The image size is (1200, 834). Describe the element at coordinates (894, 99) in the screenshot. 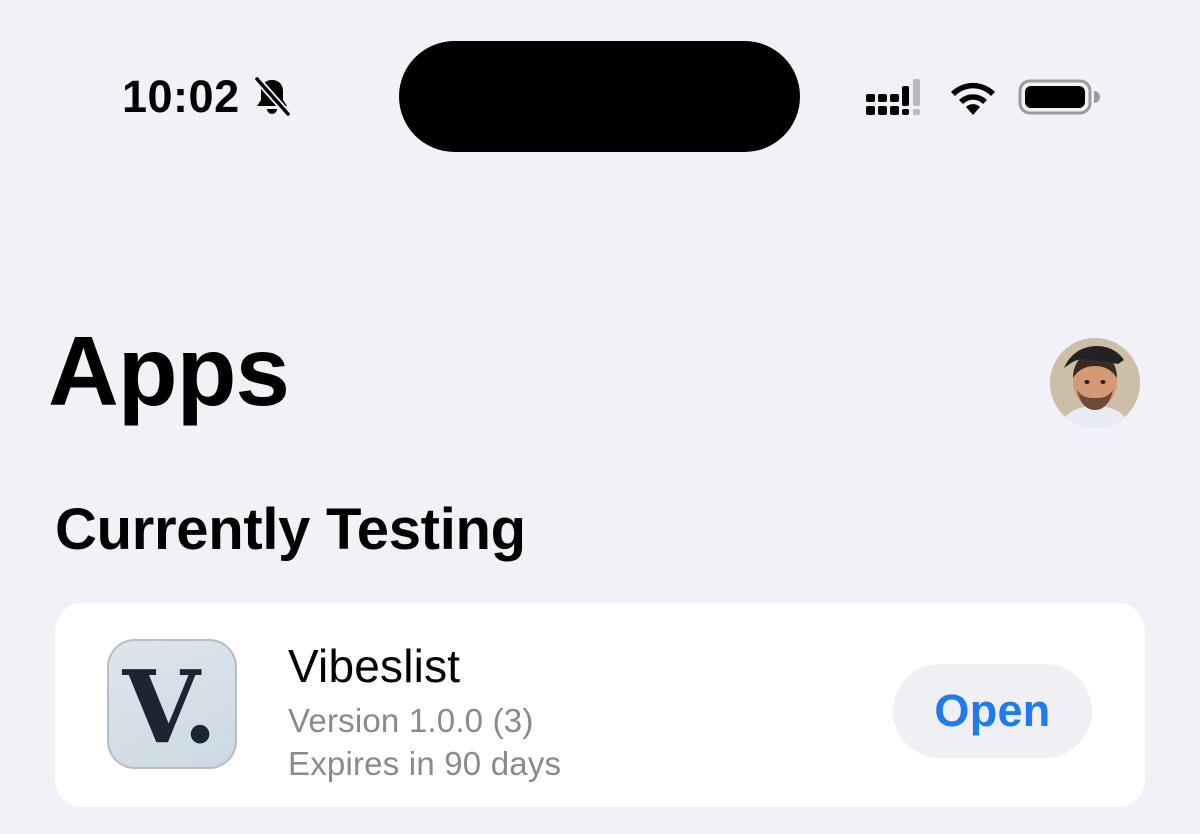

I see `signal-icon` at that location.